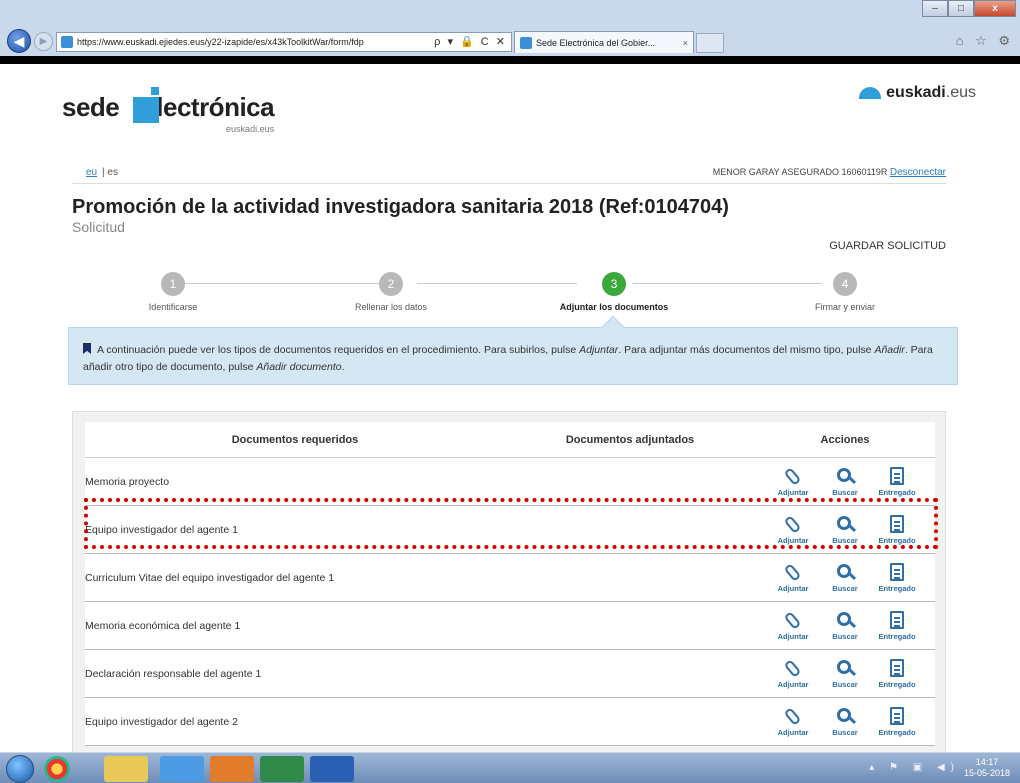 The image size is (1020, 783). What do you see at coordinates (20, 769) in the screenshot?
I see `start-button` at bounding box center [20, 769].